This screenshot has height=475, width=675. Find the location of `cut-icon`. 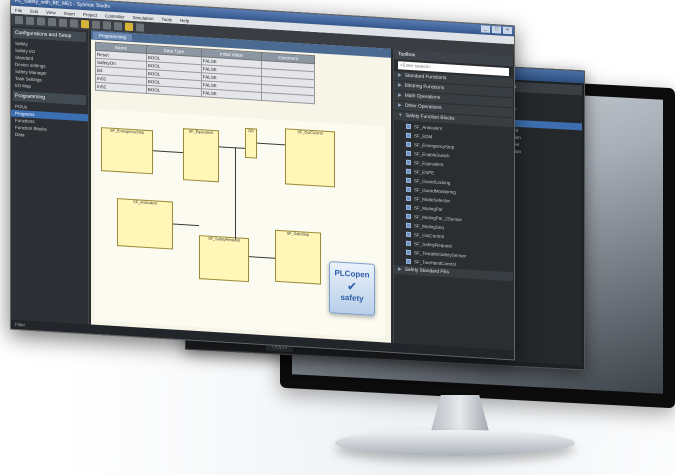

cut-icon is located at coordinates (52, 22).